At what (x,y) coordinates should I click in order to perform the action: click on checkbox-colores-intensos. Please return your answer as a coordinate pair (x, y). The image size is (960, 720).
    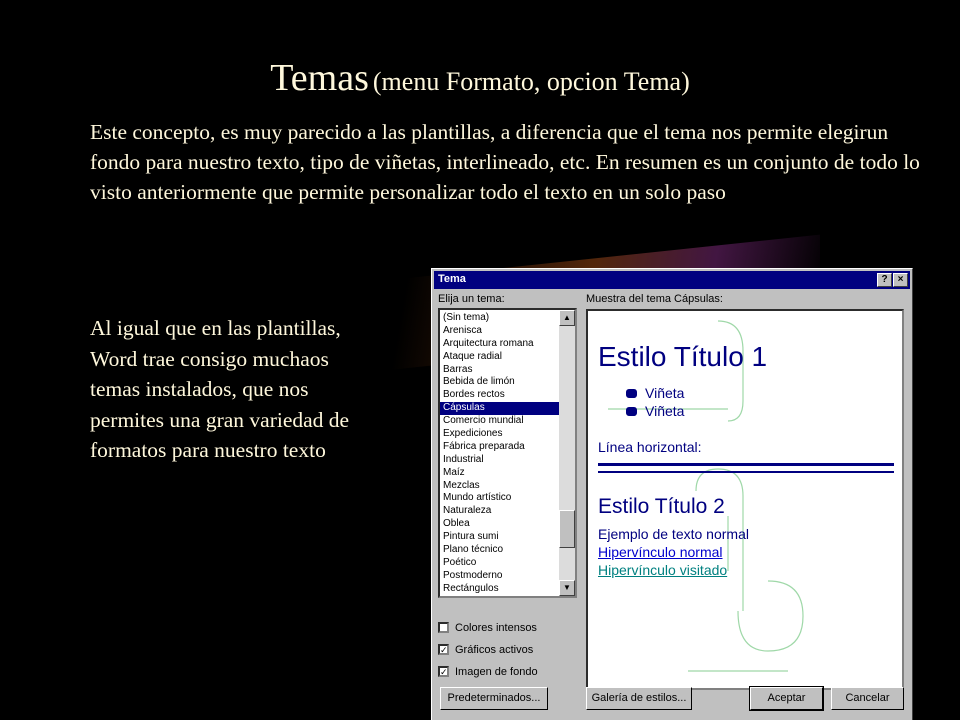
    Looking at the image, I should click on (443, 627).